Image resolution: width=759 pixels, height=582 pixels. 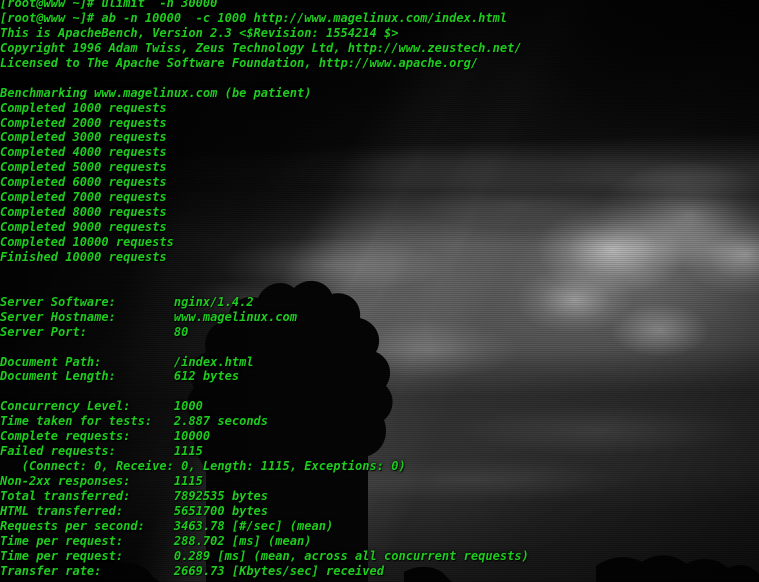 What do you see at coordinates (83, 197) in the screenshot?
I see `terminal-line: Completed 7000 requests` at bounding box center [83, 197].